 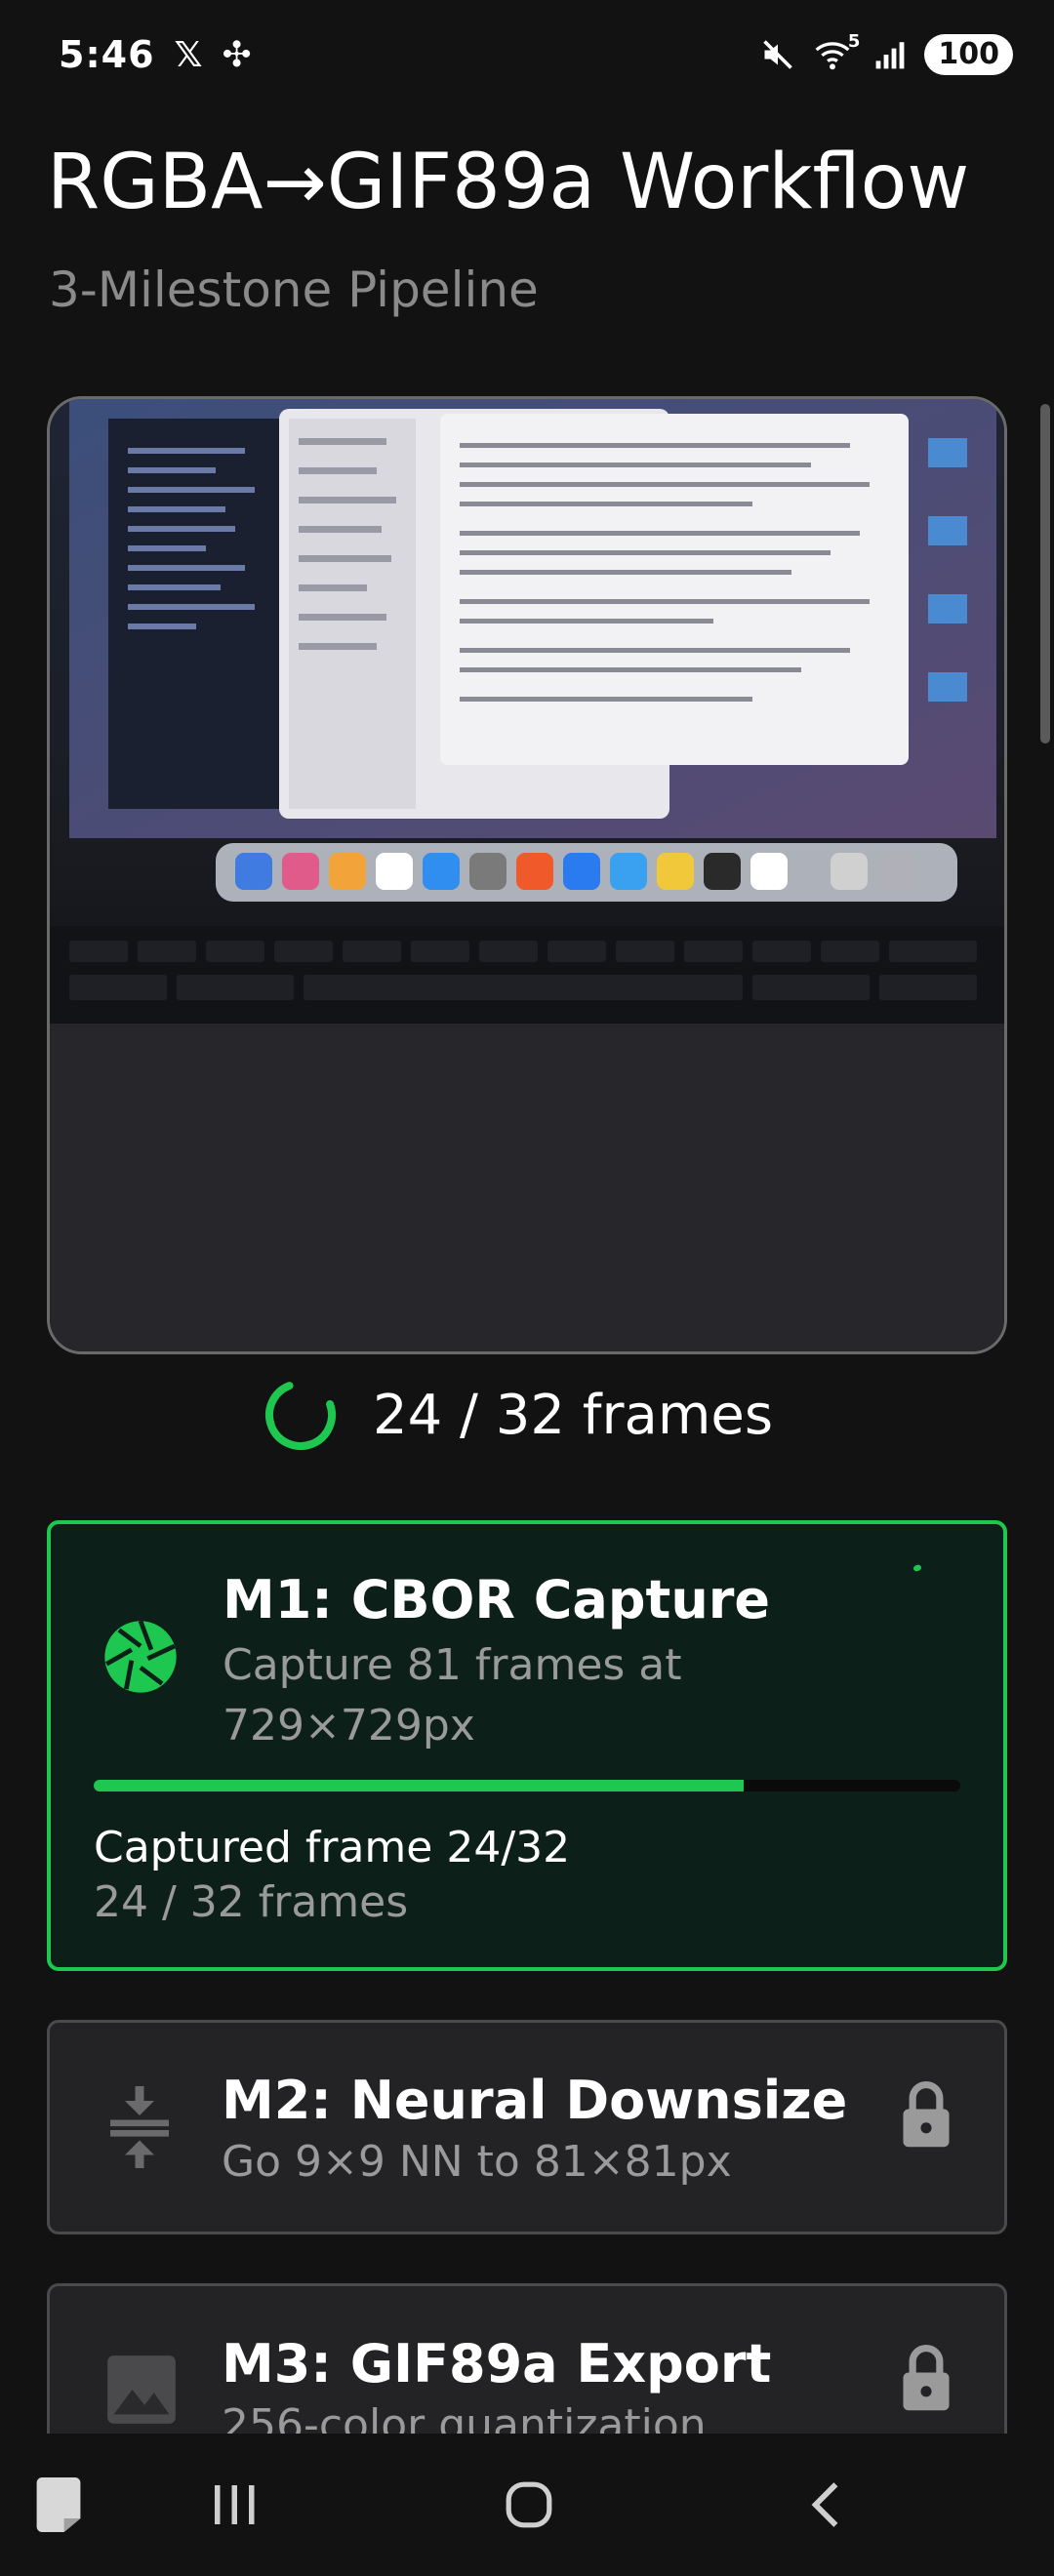 I want to click on frame-count: 24 / 32 frames, so click(x=573, y=1415).